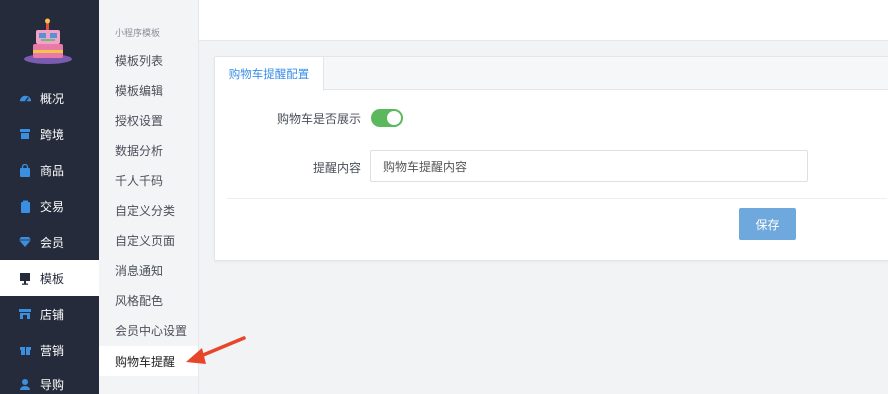 Image resolution: width=888 pixels, height=394 pixels. I want to click on nav-item-label: 模板, so click(52, 278).